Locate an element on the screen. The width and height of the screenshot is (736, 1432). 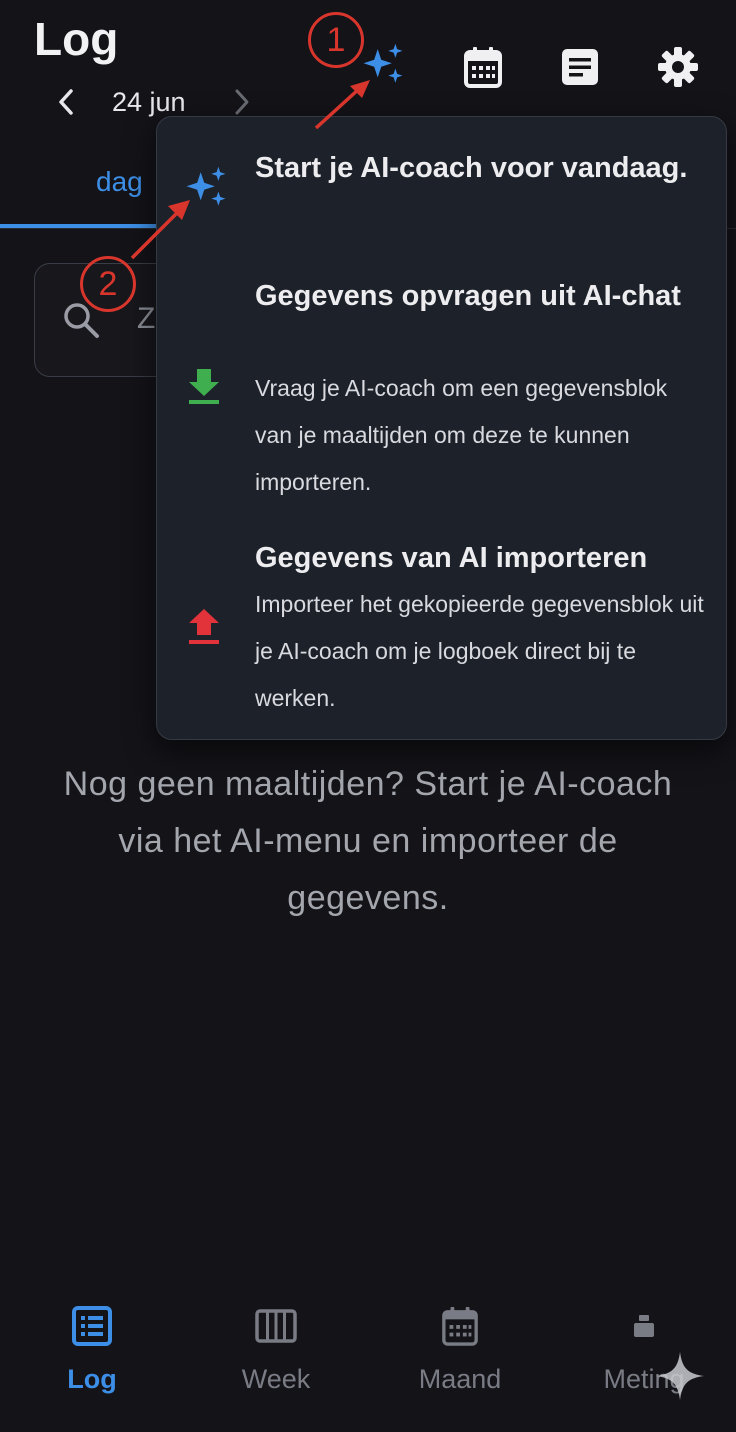
scale-icon is located at coordinates (644, 1326).